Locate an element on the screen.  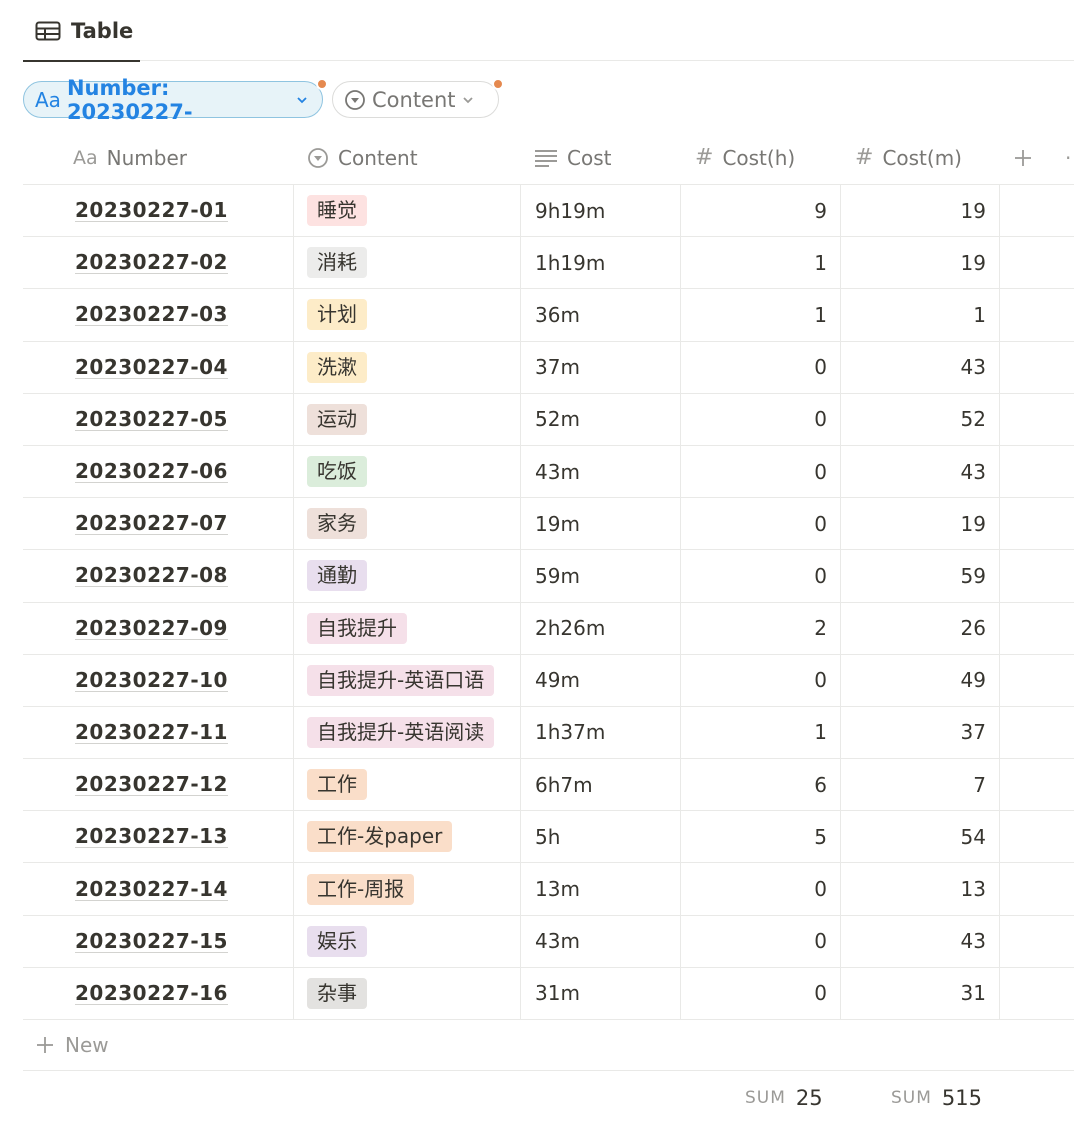
column-header-cost-h: # Cost(h) is located at coordinates (745, 157).